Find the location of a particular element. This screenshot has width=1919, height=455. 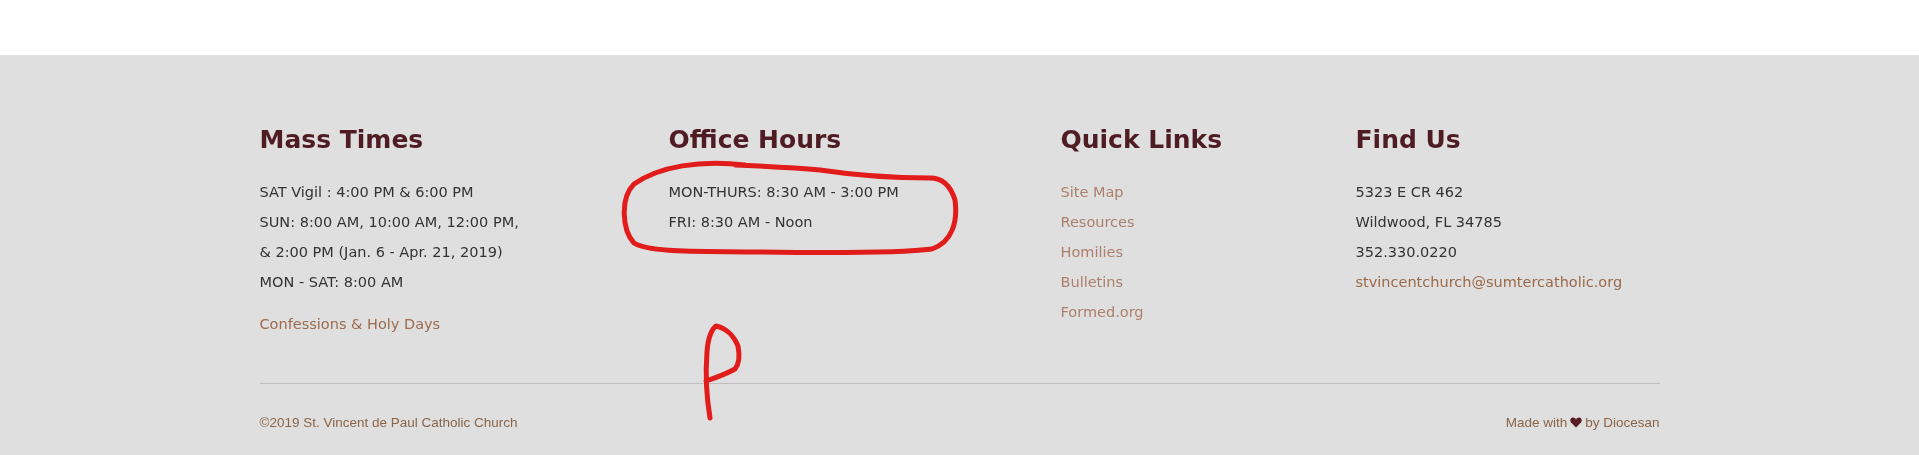

info-line: SUN: 8:00 AM, 10:00 AM, 12:00 PM, is located at coordinates (389, 222).